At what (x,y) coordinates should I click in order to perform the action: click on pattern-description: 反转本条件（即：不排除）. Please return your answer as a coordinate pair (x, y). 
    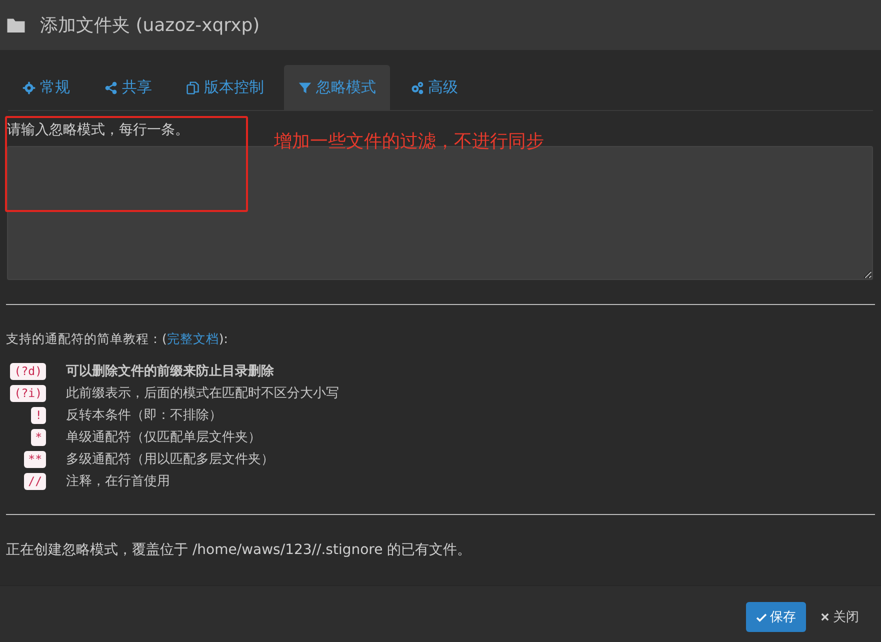
    Looking at the image, I should click on (144, 415).